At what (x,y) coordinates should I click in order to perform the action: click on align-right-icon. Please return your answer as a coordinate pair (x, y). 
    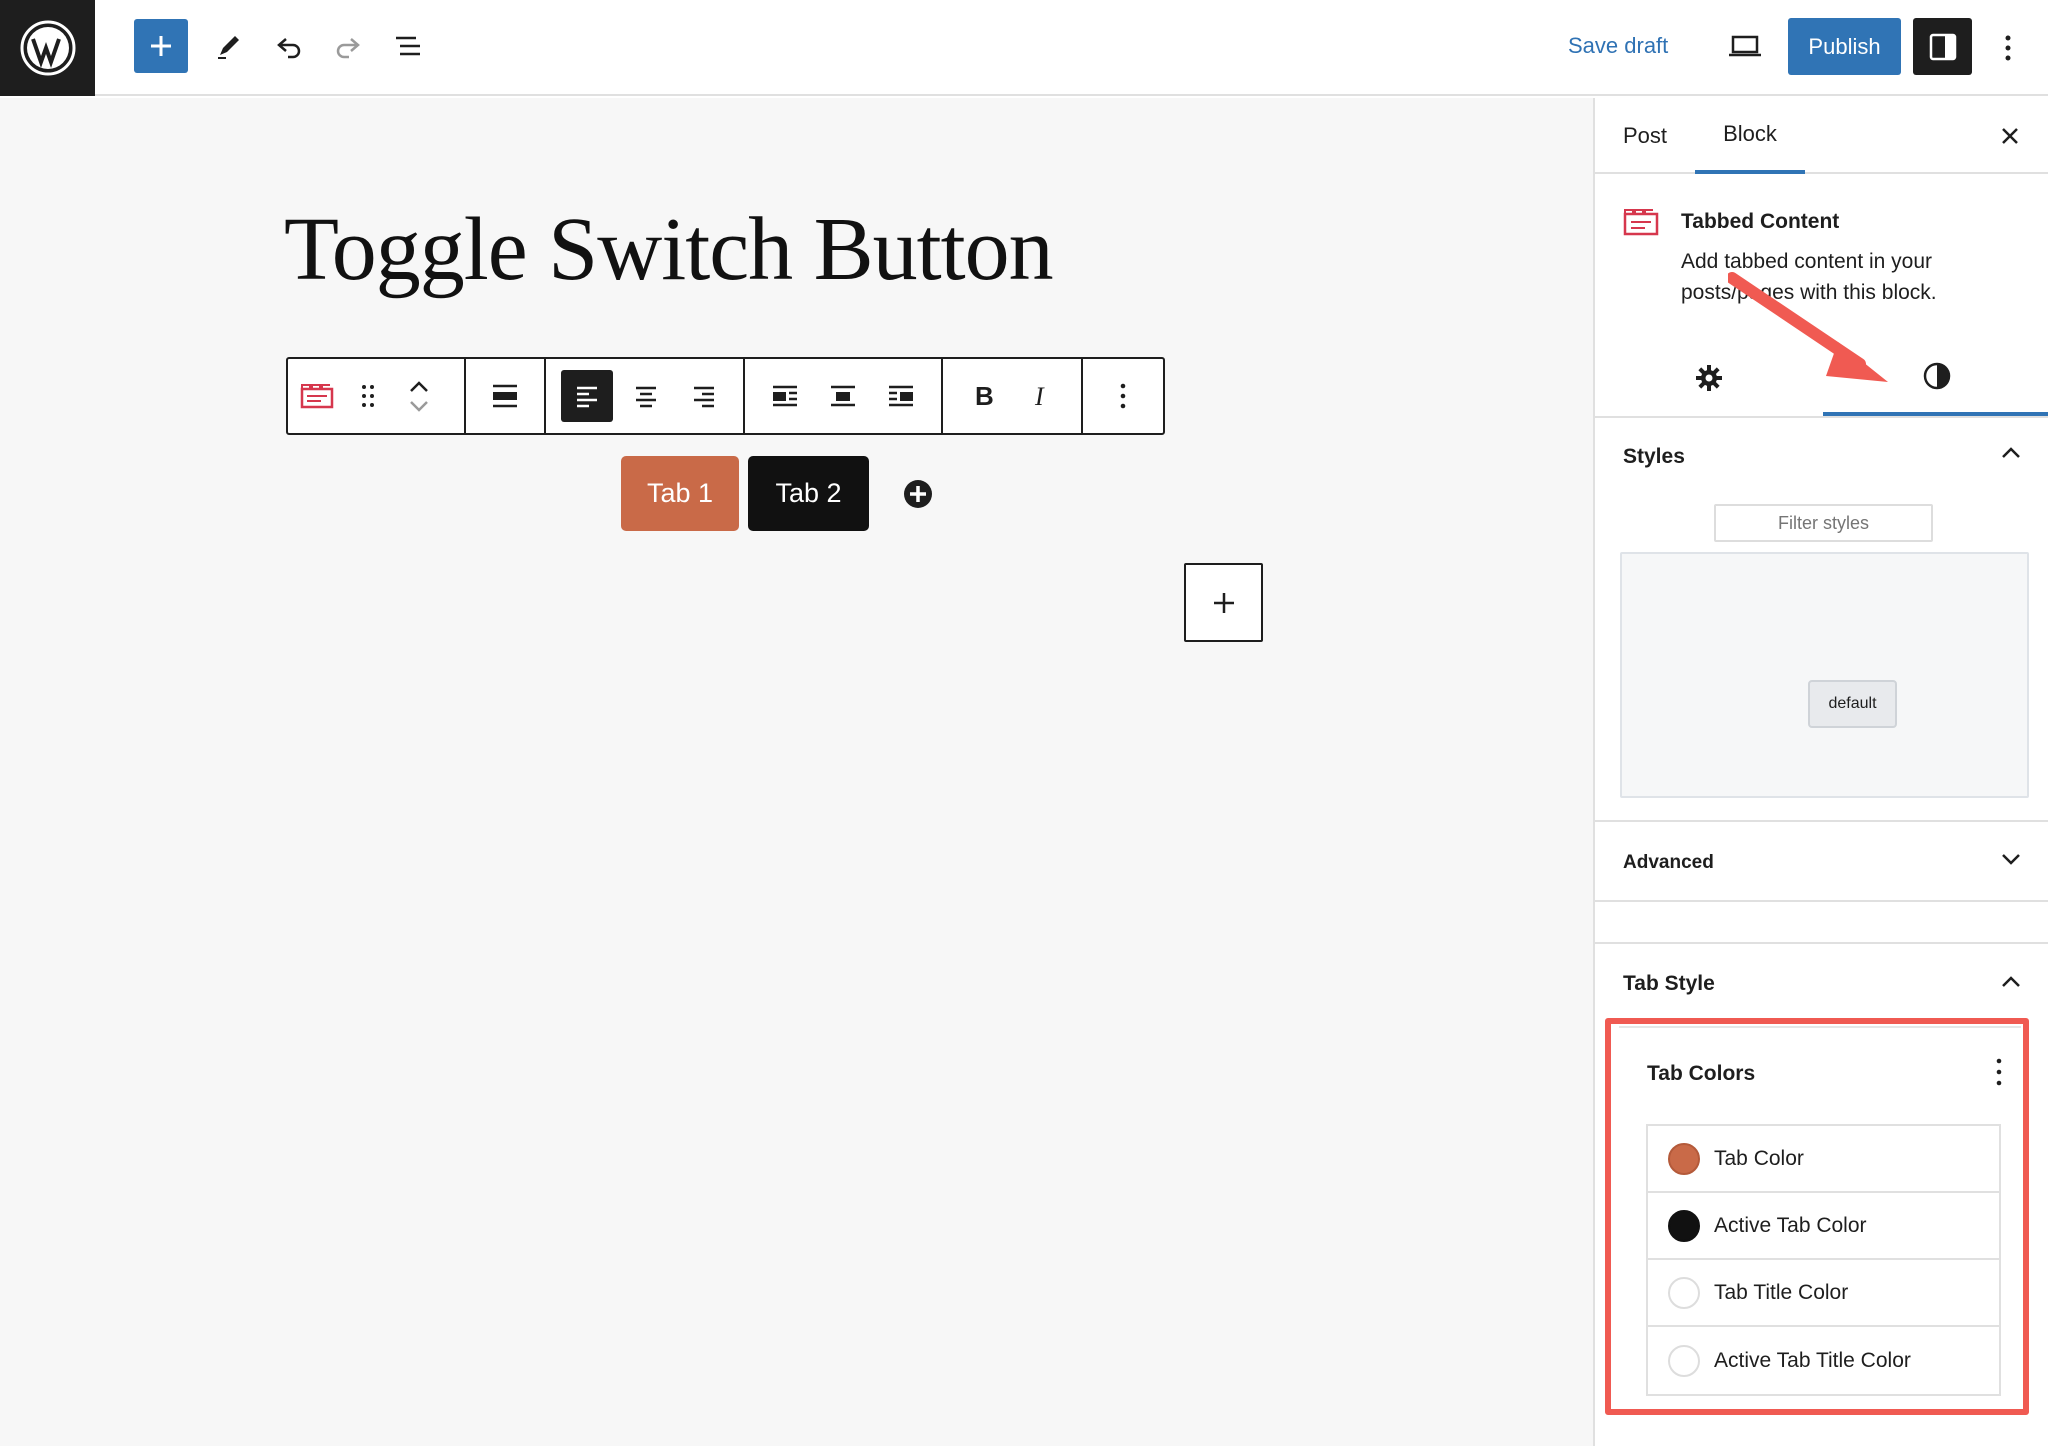
    Looking at the image, I should click on (703, 397).